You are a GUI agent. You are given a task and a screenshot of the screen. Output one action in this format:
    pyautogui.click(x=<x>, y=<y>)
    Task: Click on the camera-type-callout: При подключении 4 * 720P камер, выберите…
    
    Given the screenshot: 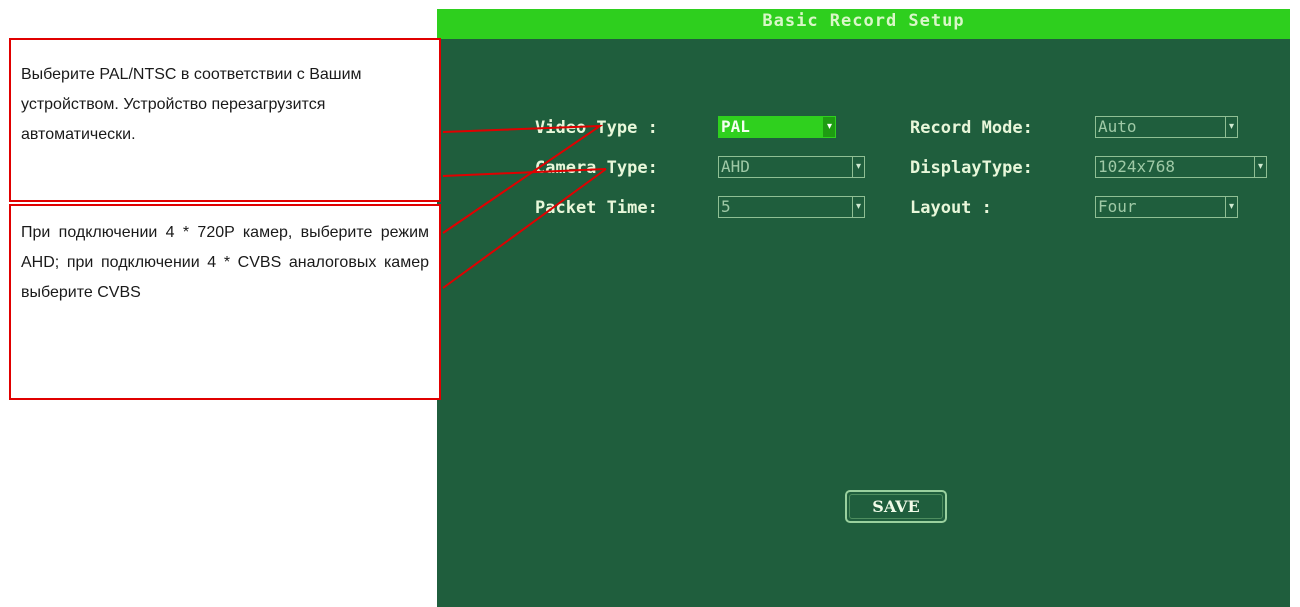 What is the action you would take?
    pyautogui.click(x=225, y=302)
    